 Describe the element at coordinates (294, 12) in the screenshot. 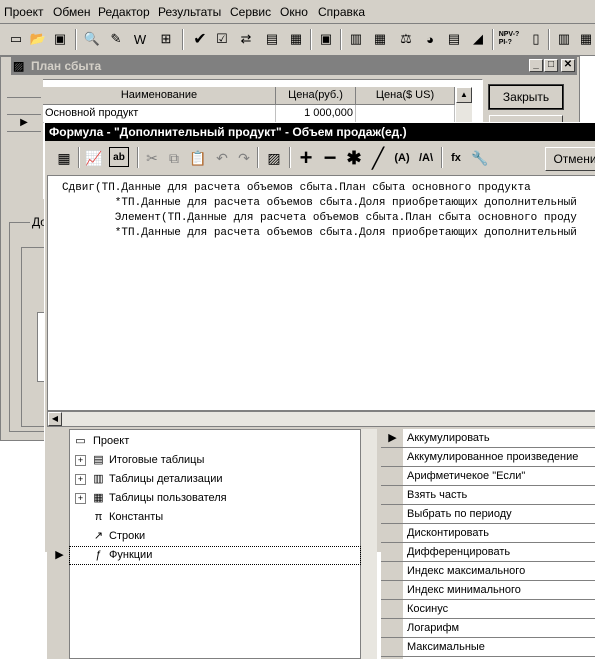

I see `menu-window: Окно` at that location.